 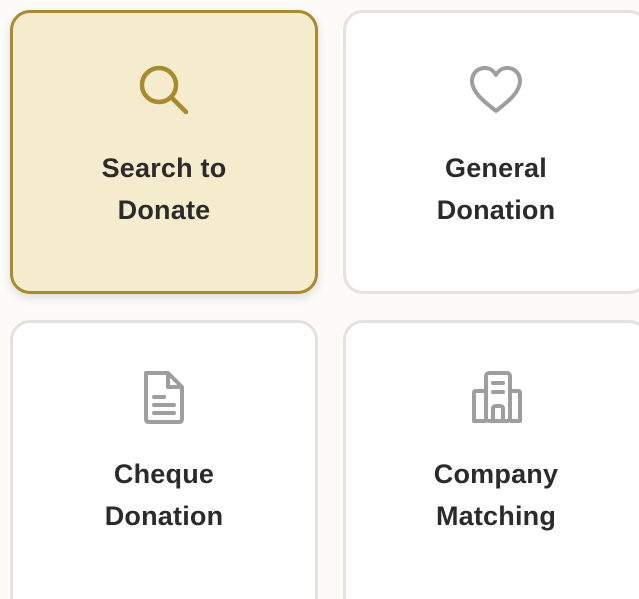 What do you see at coordinates (496, 495) in the screenshot?
I see `card-label: Company Matching` at bounding box center [496, 495].